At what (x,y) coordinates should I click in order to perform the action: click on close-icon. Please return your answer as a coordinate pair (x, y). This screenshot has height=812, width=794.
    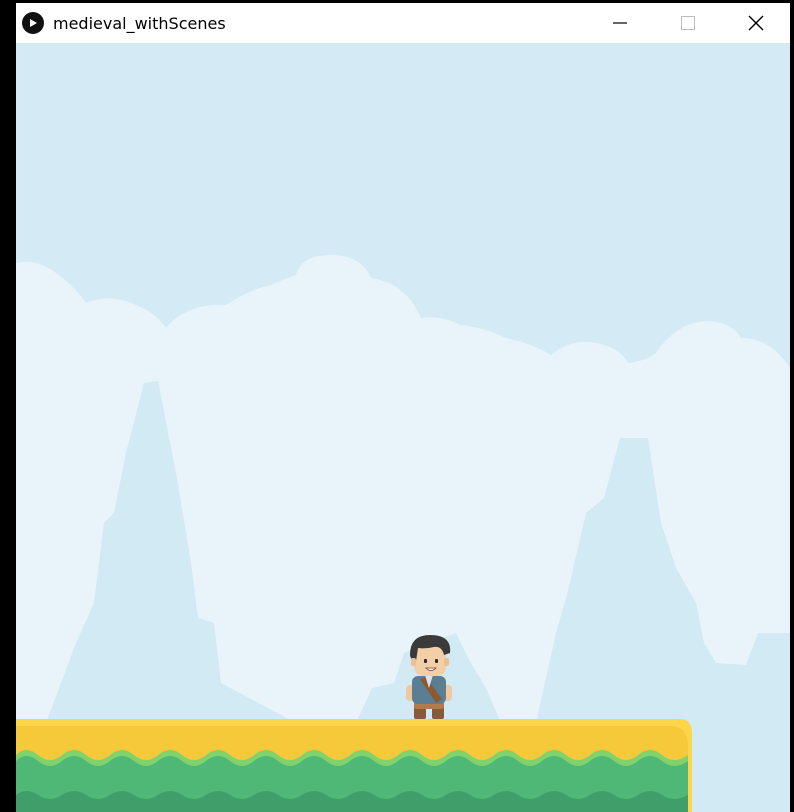
    Looking at the image, I should click on (756, 23).